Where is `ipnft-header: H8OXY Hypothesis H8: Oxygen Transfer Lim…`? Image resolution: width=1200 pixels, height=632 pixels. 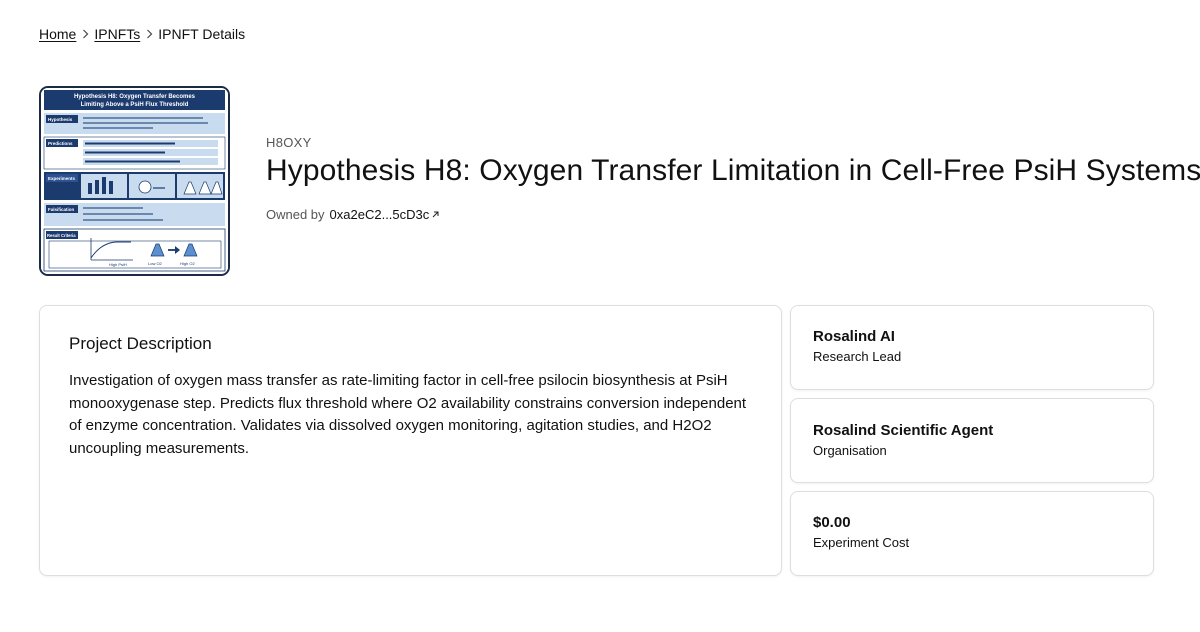
ipnft-header: H8OXY Hypothesis H8: Oxygen Transfer Lim… is located at coordinates (733, 161).